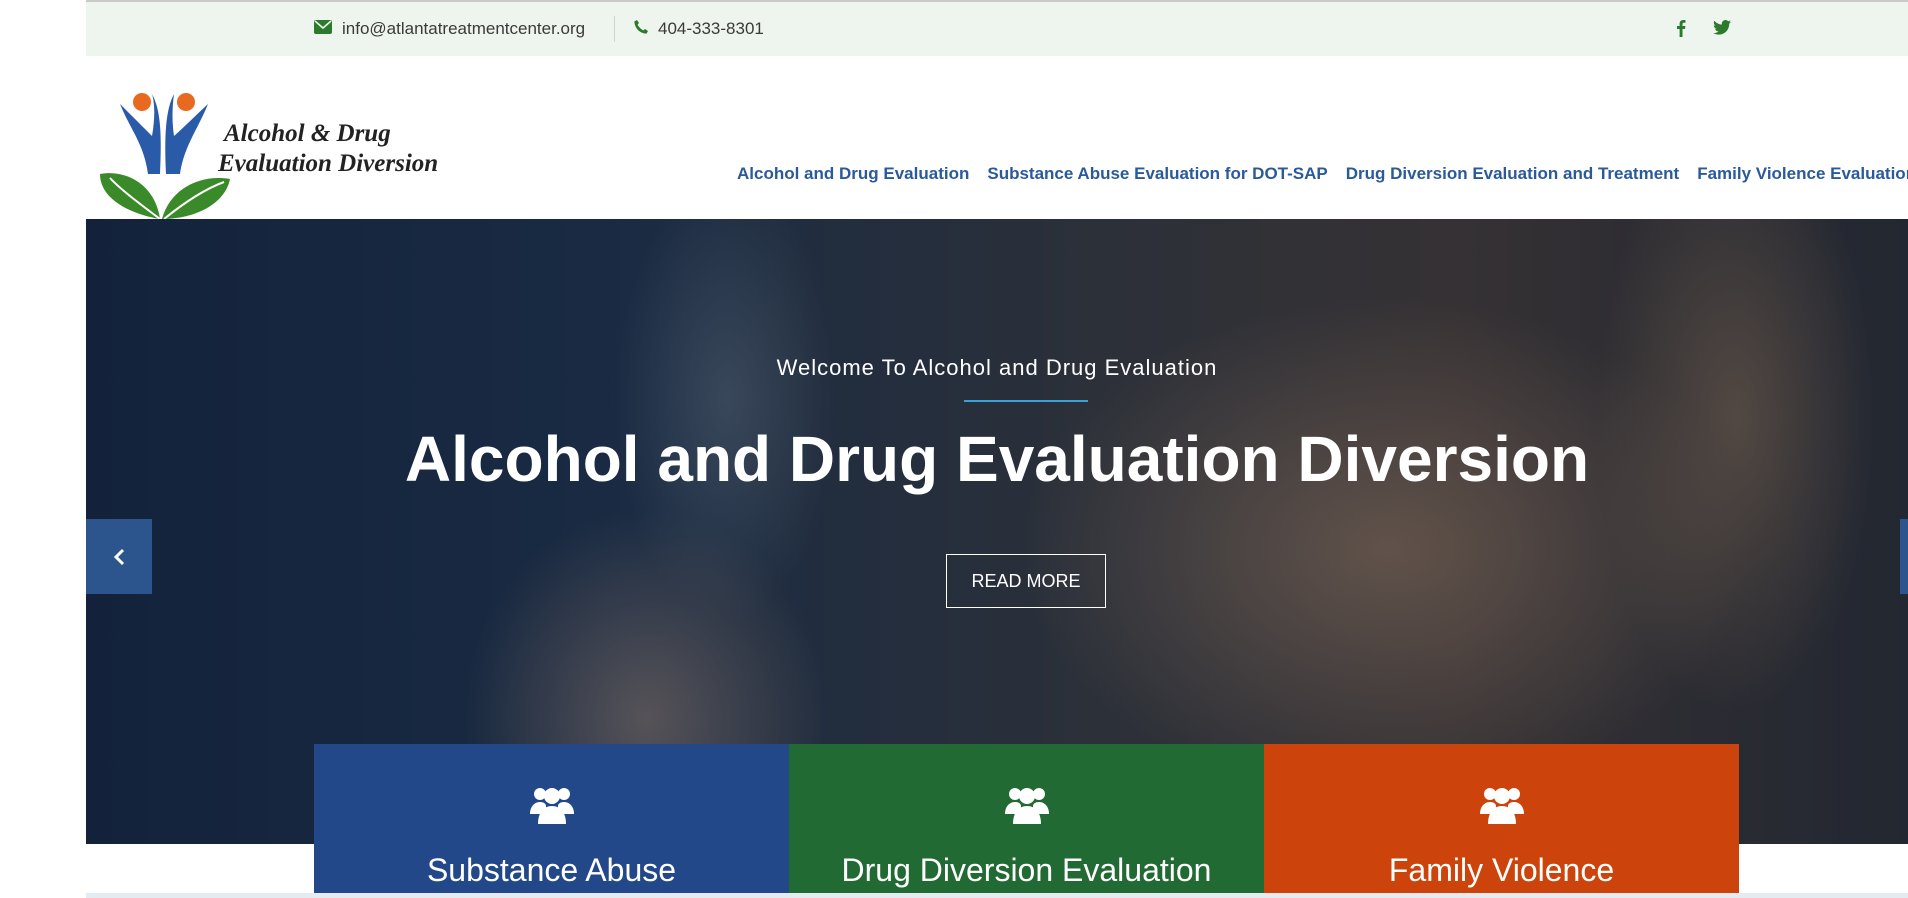 The image size is (1908, 898). Describe the element at coordinates (1026, 401) in the screenshot. I see `hero-divider` at that location.